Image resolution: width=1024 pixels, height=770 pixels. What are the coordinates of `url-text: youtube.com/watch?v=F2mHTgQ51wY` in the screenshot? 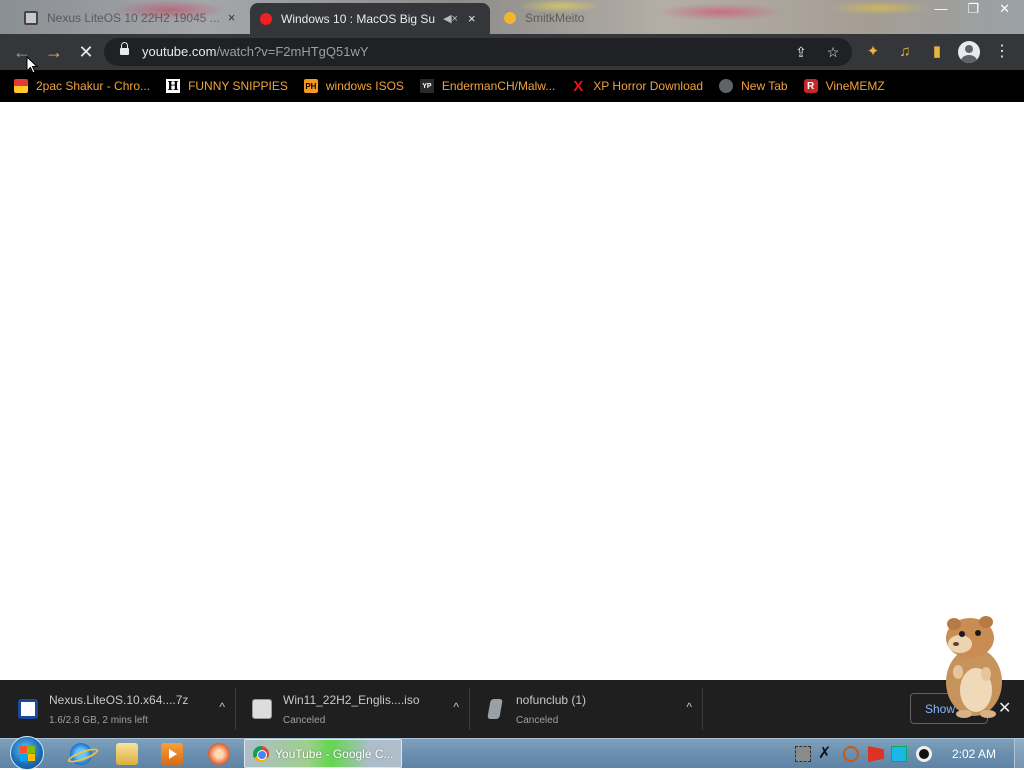 It's located at (255, 51).